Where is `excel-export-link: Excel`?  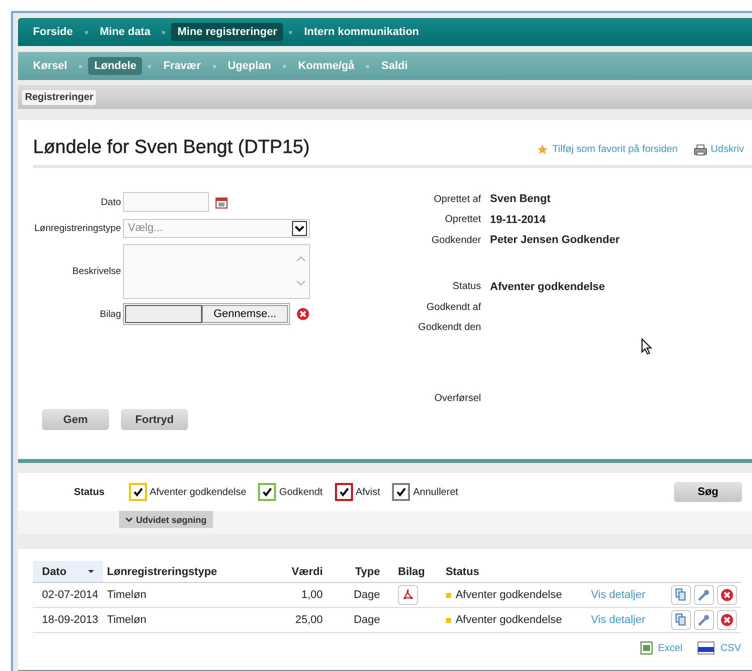 excel-export-link: Excel is located at coordinates (670, 648).